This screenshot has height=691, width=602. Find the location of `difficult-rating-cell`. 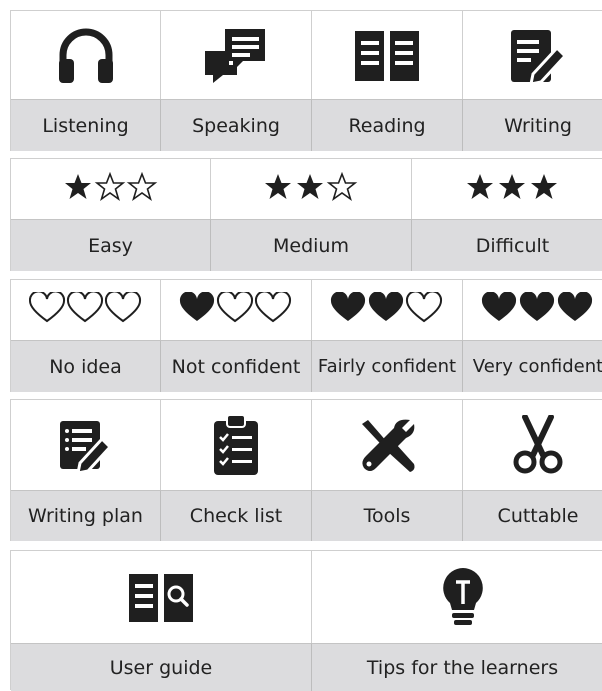

difficult-rating-cell is located at coordinates (507, 189).